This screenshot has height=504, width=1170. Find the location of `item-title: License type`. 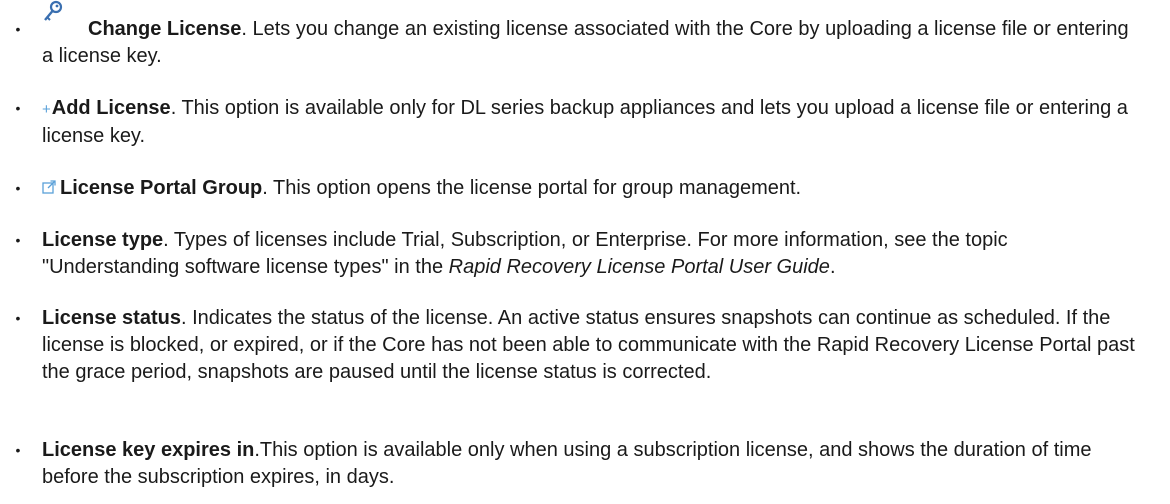

item-title: License type is located at coordinates (103, 240).